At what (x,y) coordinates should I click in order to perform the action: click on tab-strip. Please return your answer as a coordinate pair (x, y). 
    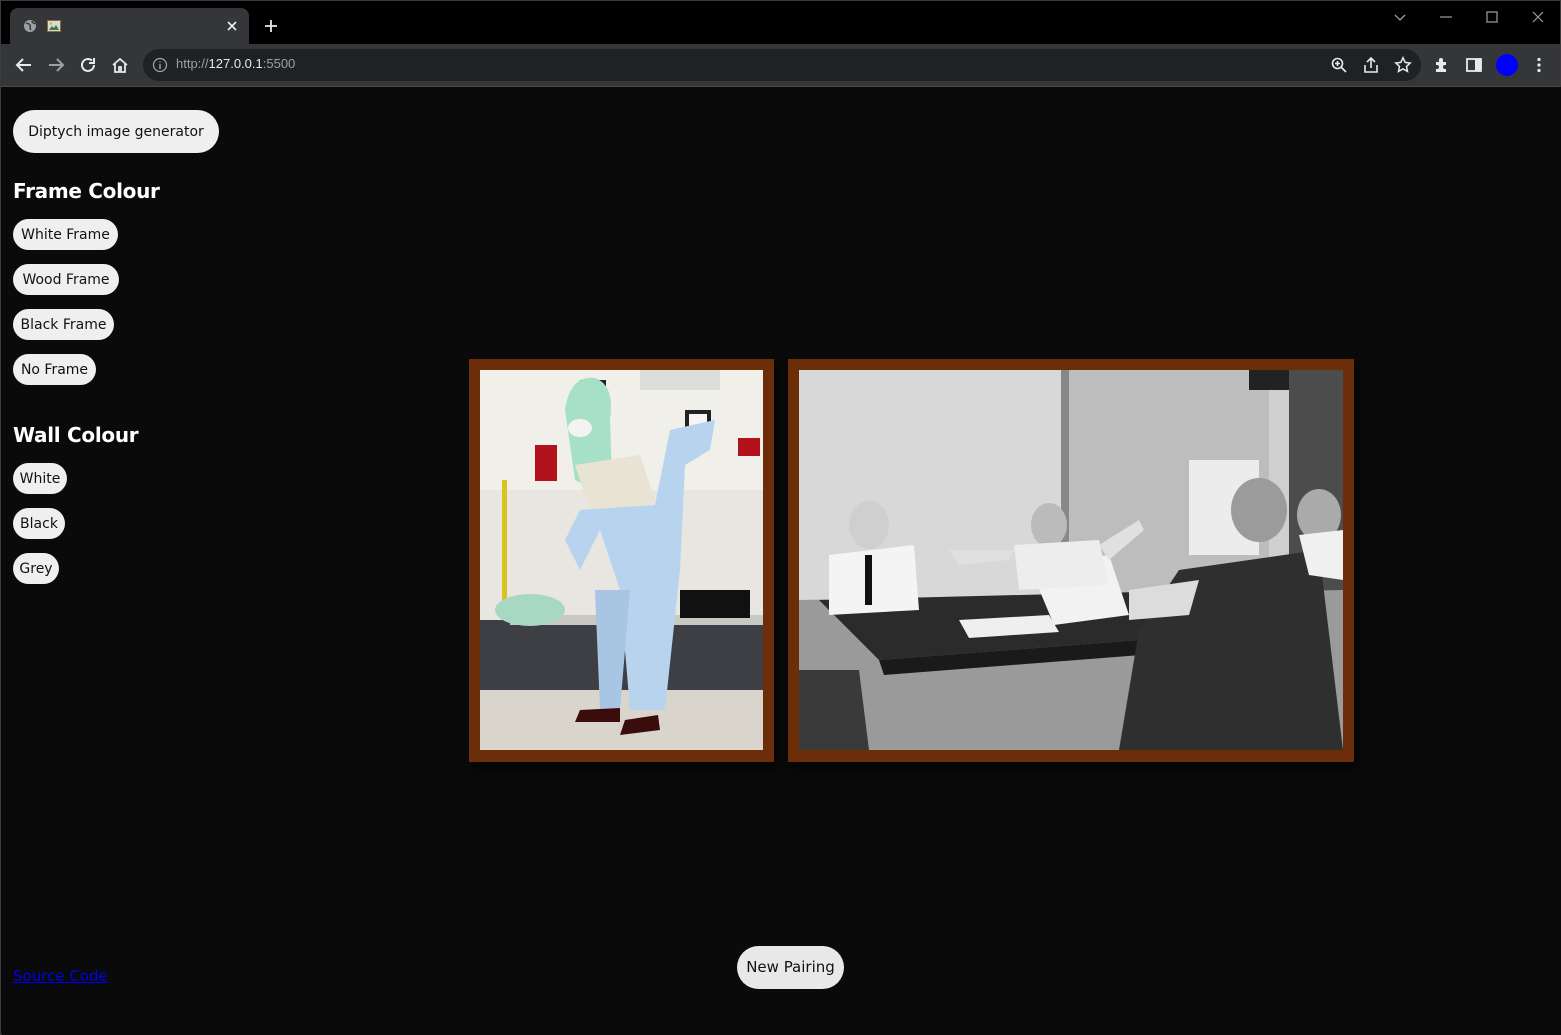
    Looking at the image, I should click on (780, 22).